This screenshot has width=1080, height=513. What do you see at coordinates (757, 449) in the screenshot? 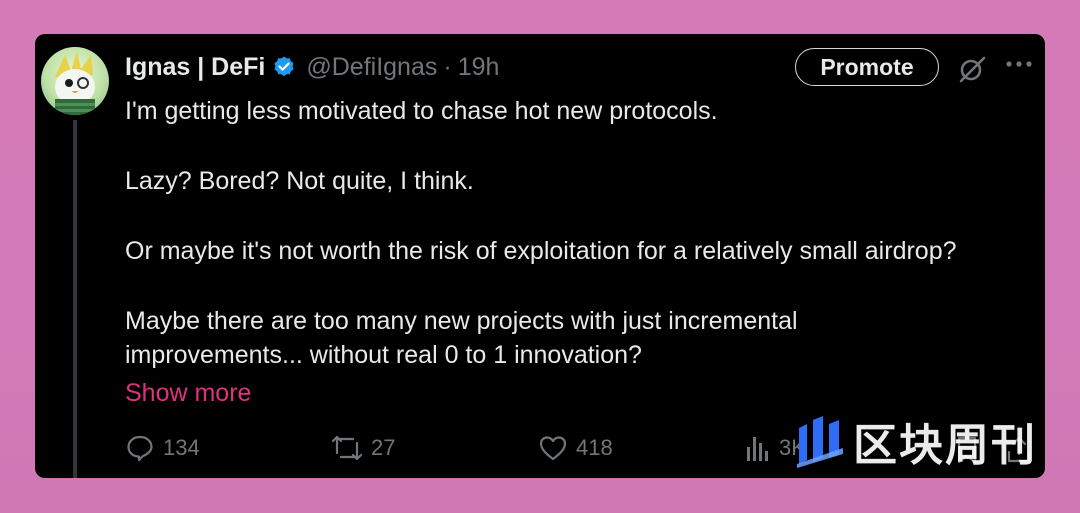
I see `views-icon` at bounding box center [757, 449].